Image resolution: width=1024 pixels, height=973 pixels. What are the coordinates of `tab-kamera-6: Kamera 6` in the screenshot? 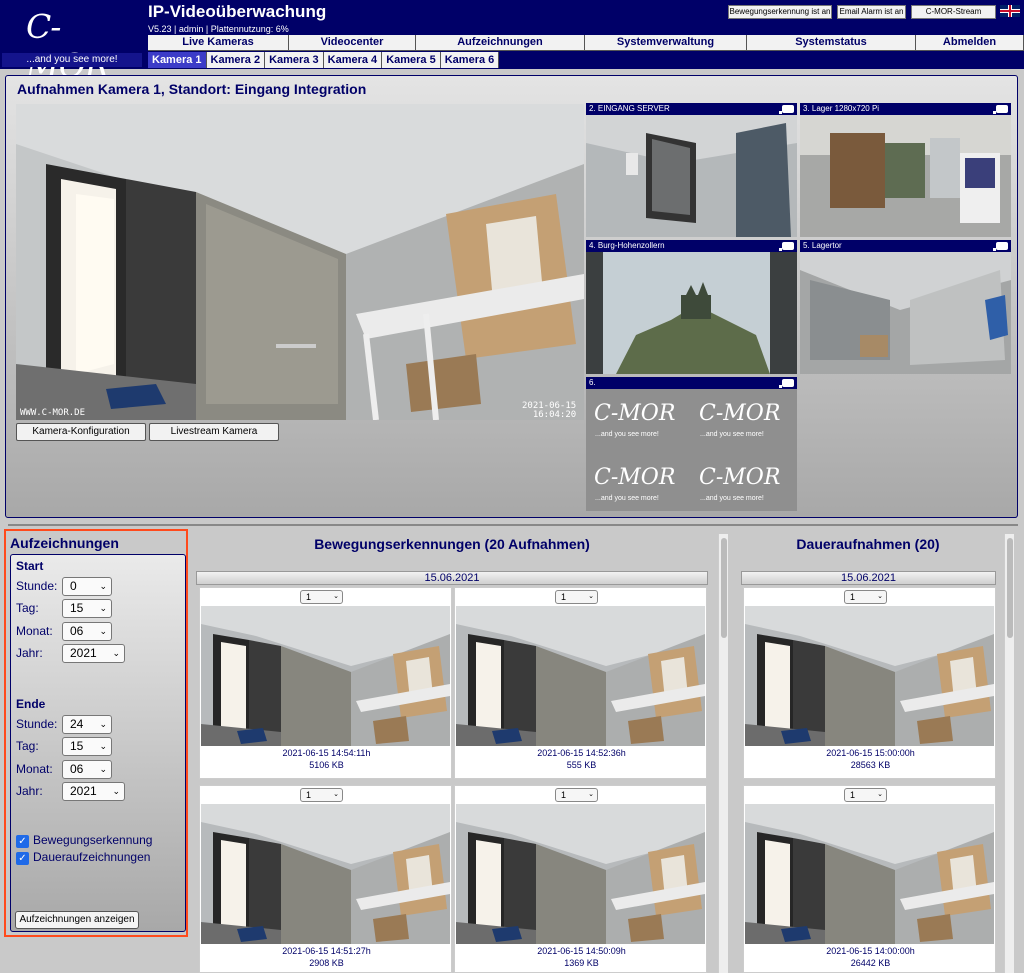 It's located at (470, 60).